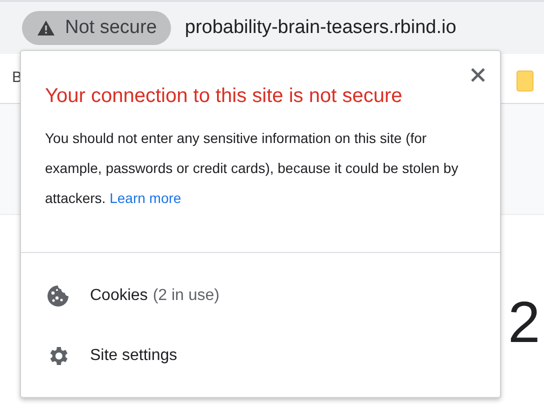  I want to click on close-button, so click(478, 75).